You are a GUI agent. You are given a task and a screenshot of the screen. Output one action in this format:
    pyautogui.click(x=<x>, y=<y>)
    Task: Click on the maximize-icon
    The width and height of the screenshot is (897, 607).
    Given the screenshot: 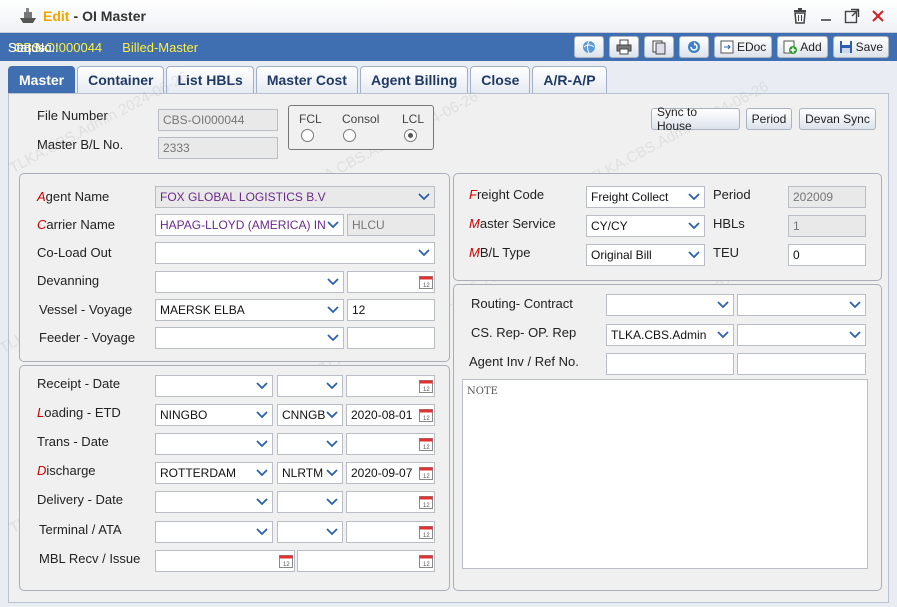 What is the action you would take?
    pyautogui.click(x=852, y=16)
    